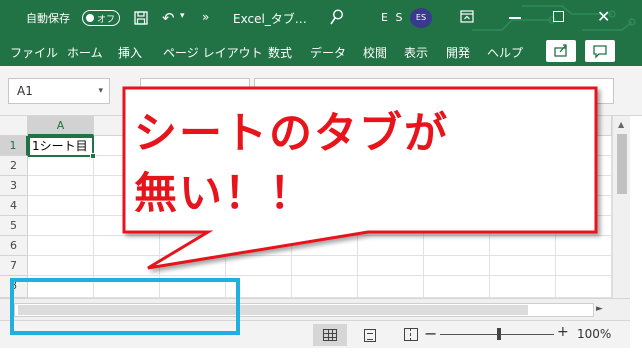 This screenshot has height=357, width=642. What do you see at coordinates (100, 91) in the screenshot?
I see `chevron-down-icon: ▾` at bounding box center [100, 91].